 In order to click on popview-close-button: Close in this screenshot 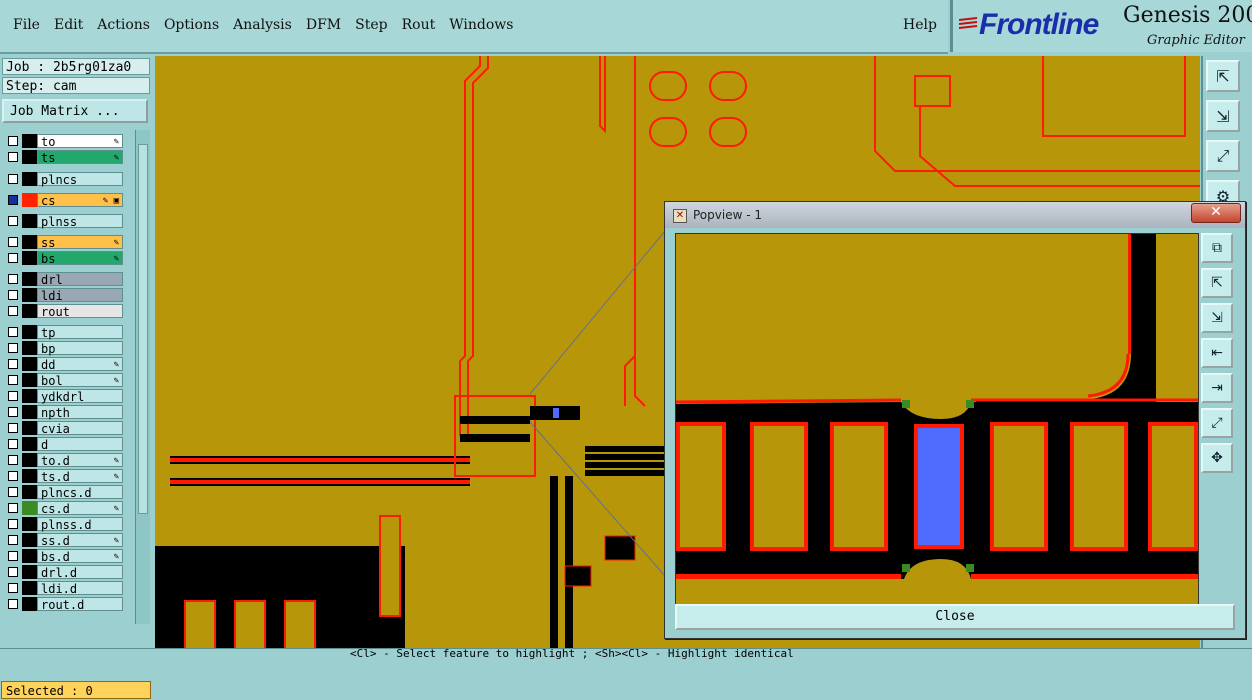, I will do `click(955, 617)`.